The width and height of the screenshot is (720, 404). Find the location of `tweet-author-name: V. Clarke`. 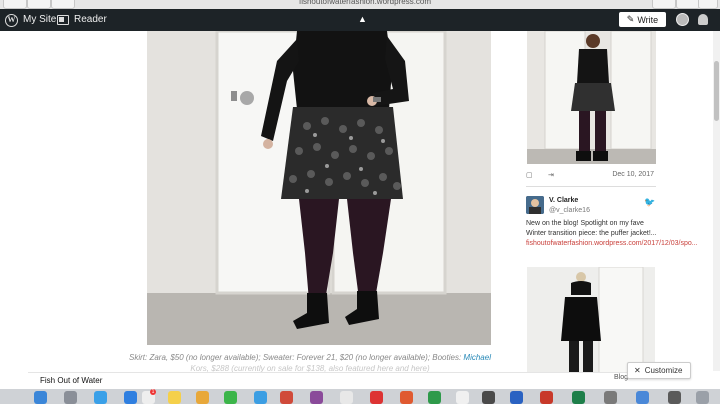

tweet-author-name: V. Clarke is located at coordinates (563, 200).